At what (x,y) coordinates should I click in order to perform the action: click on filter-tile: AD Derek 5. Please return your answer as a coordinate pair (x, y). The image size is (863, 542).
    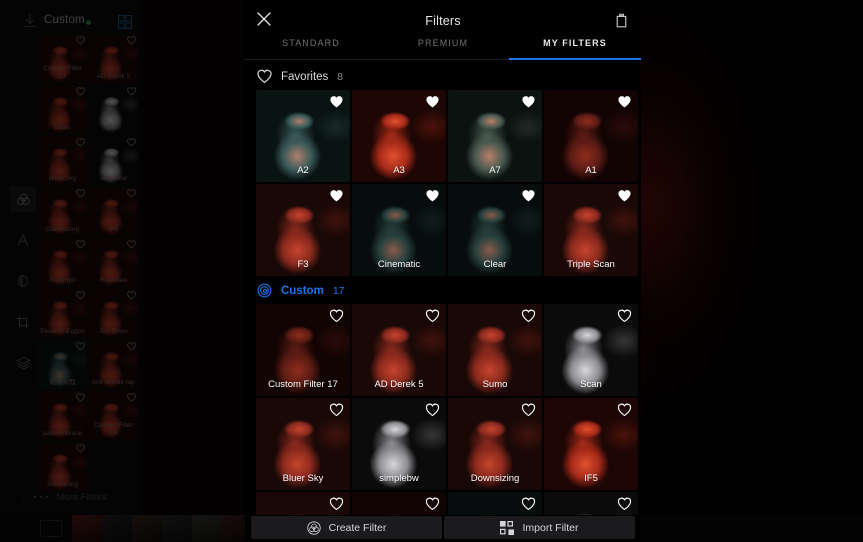
    Looking at the image, I should click on (399, 350).